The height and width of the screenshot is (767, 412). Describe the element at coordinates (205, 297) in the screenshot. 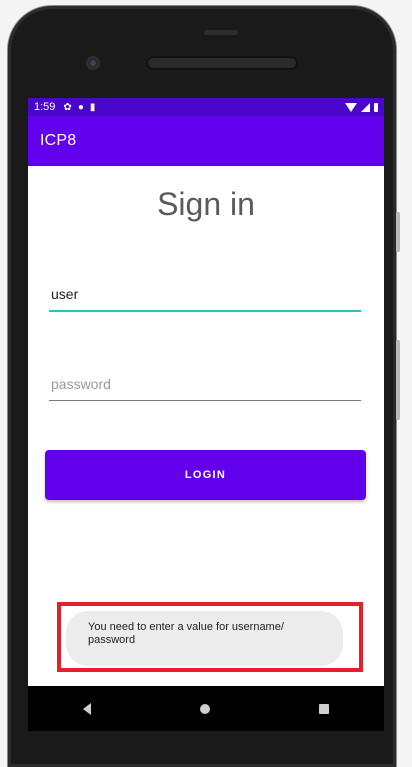

I see `username-field` at that location.